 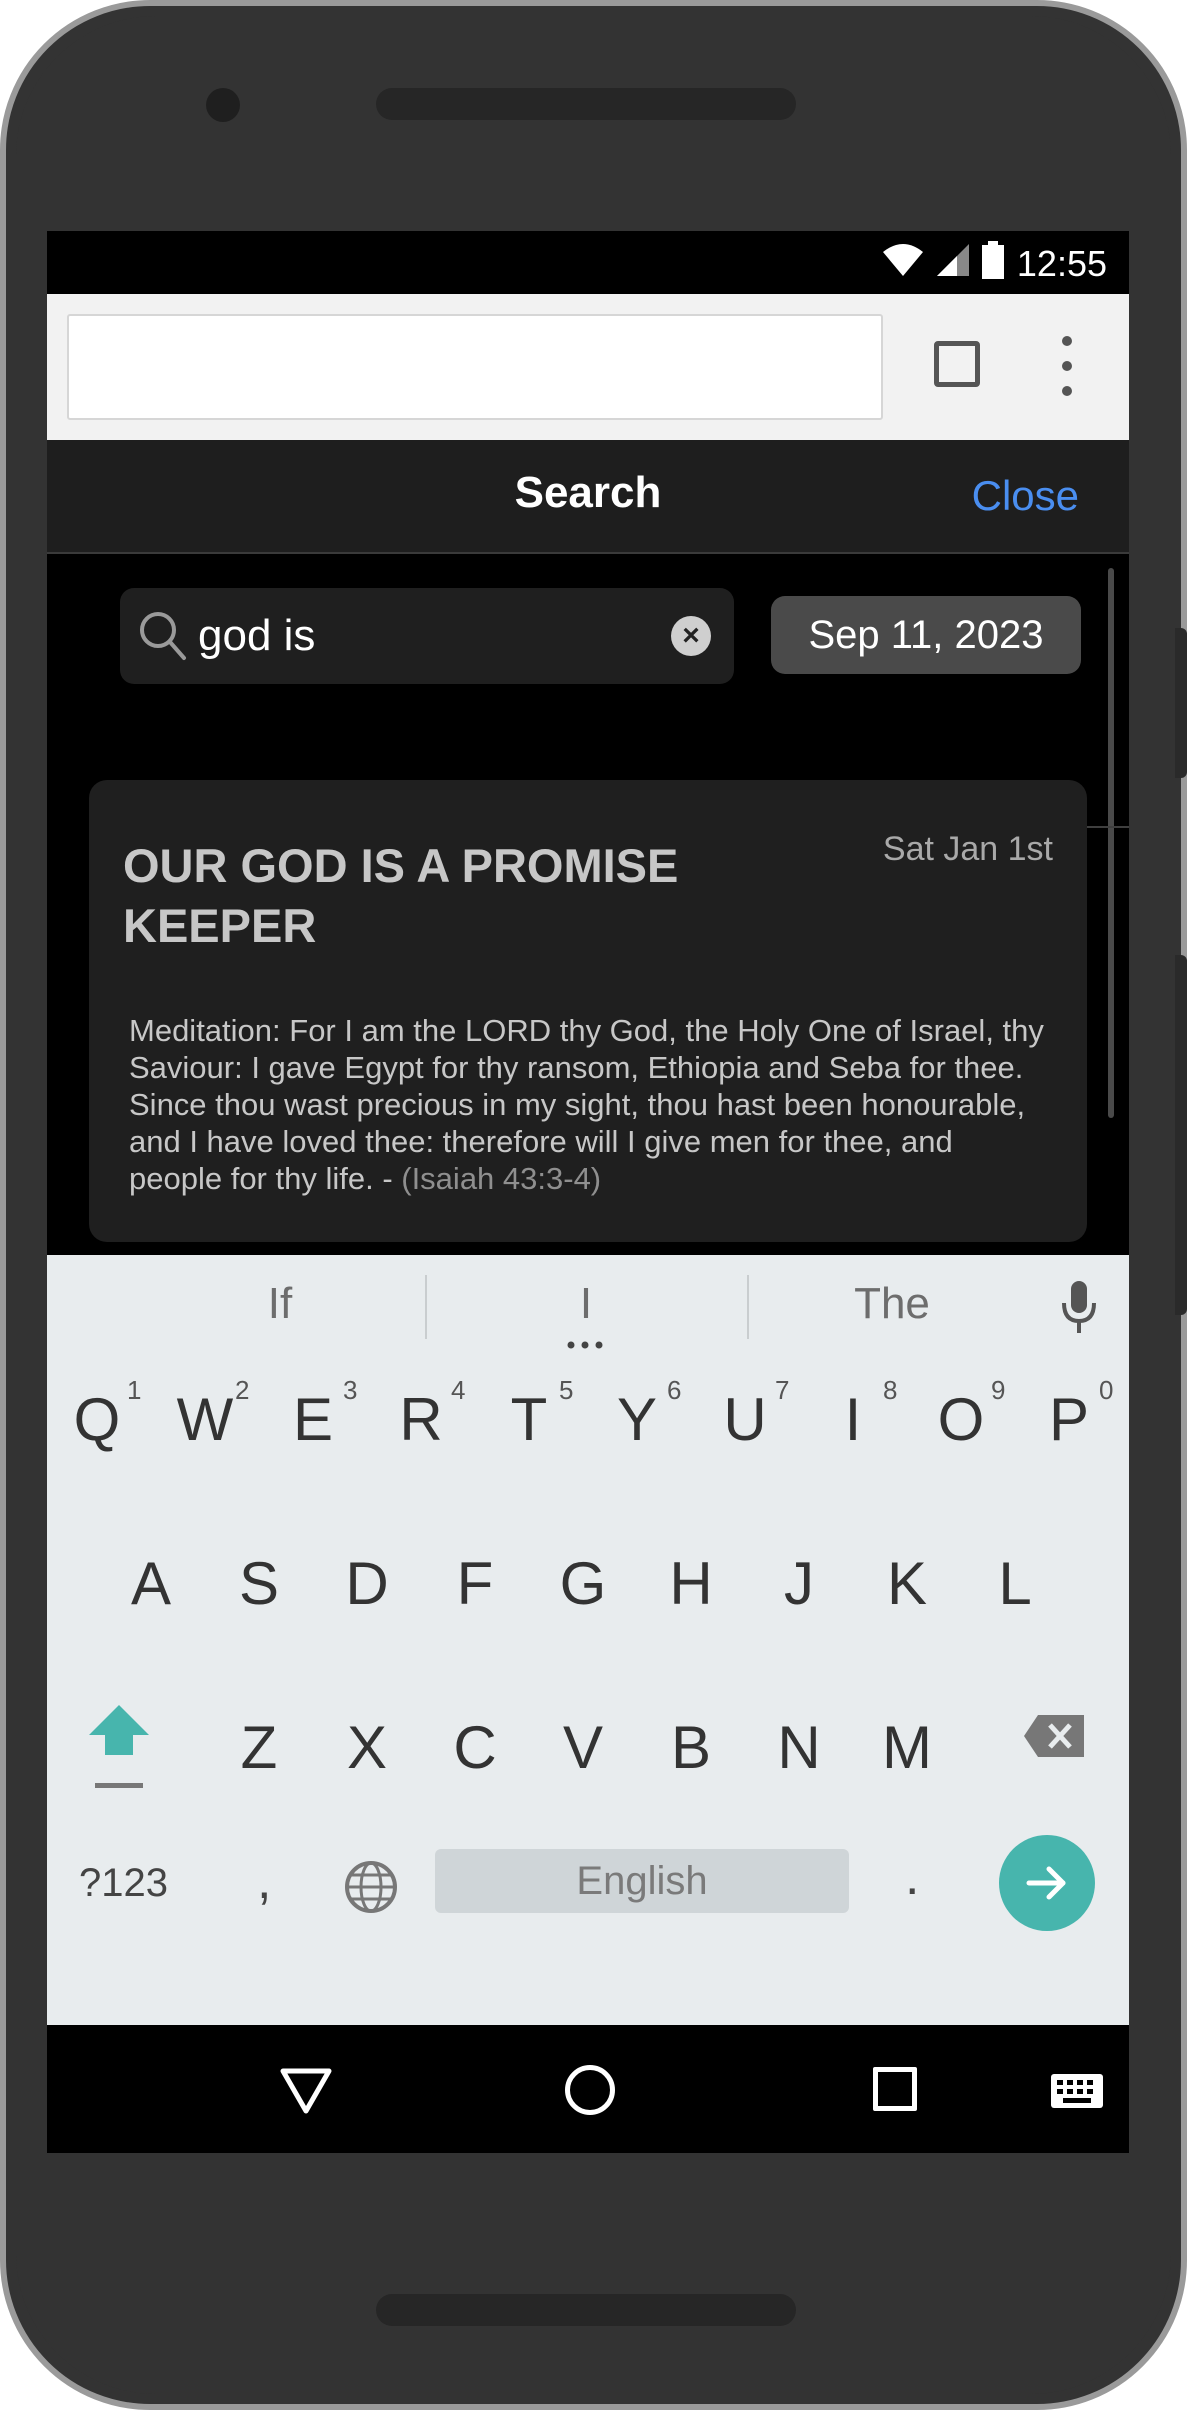 What do you see at coordinates (799, 1583) in the screenshot?
I see `key-j: J` at bounding box center [799, 1583].